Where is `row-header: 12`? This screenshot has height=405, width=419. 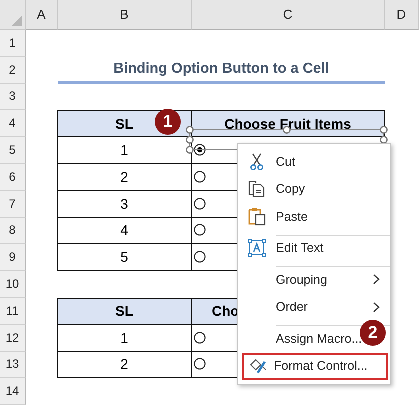
row-header: 12 is located at coordinates (13, 338).